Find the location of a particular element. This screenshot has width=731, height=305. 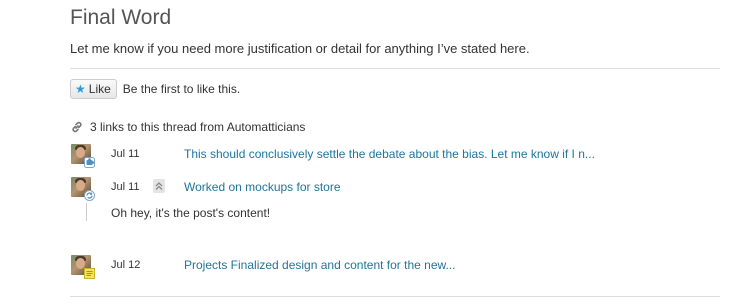

bottom-divider is located at coordinates (395, 296).